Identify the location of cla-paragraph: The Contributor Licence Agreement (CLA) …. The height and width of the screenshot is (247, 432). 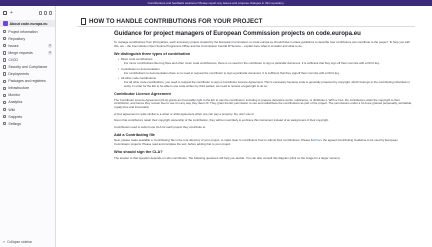
(263, 103).